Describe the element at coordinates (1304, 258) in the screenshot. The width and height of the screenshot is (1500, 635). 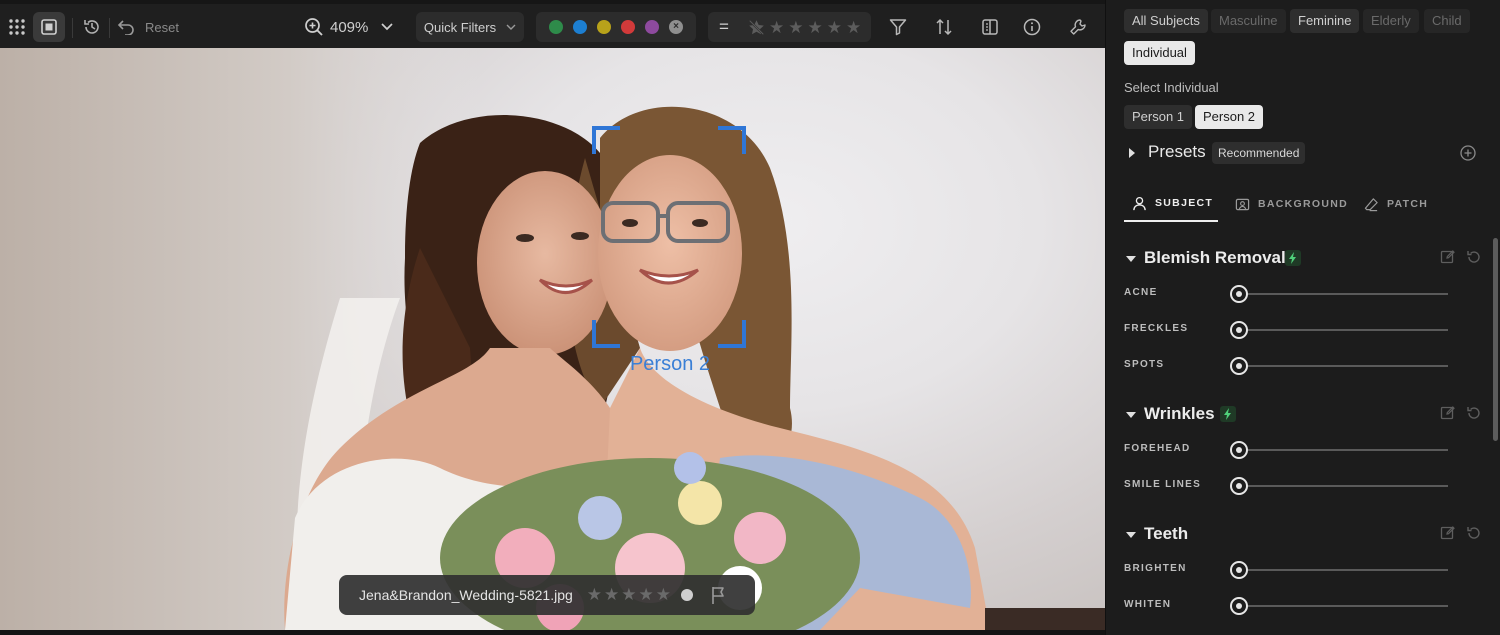
I see `section-blemish-removal: Blemish Removal` at that location.